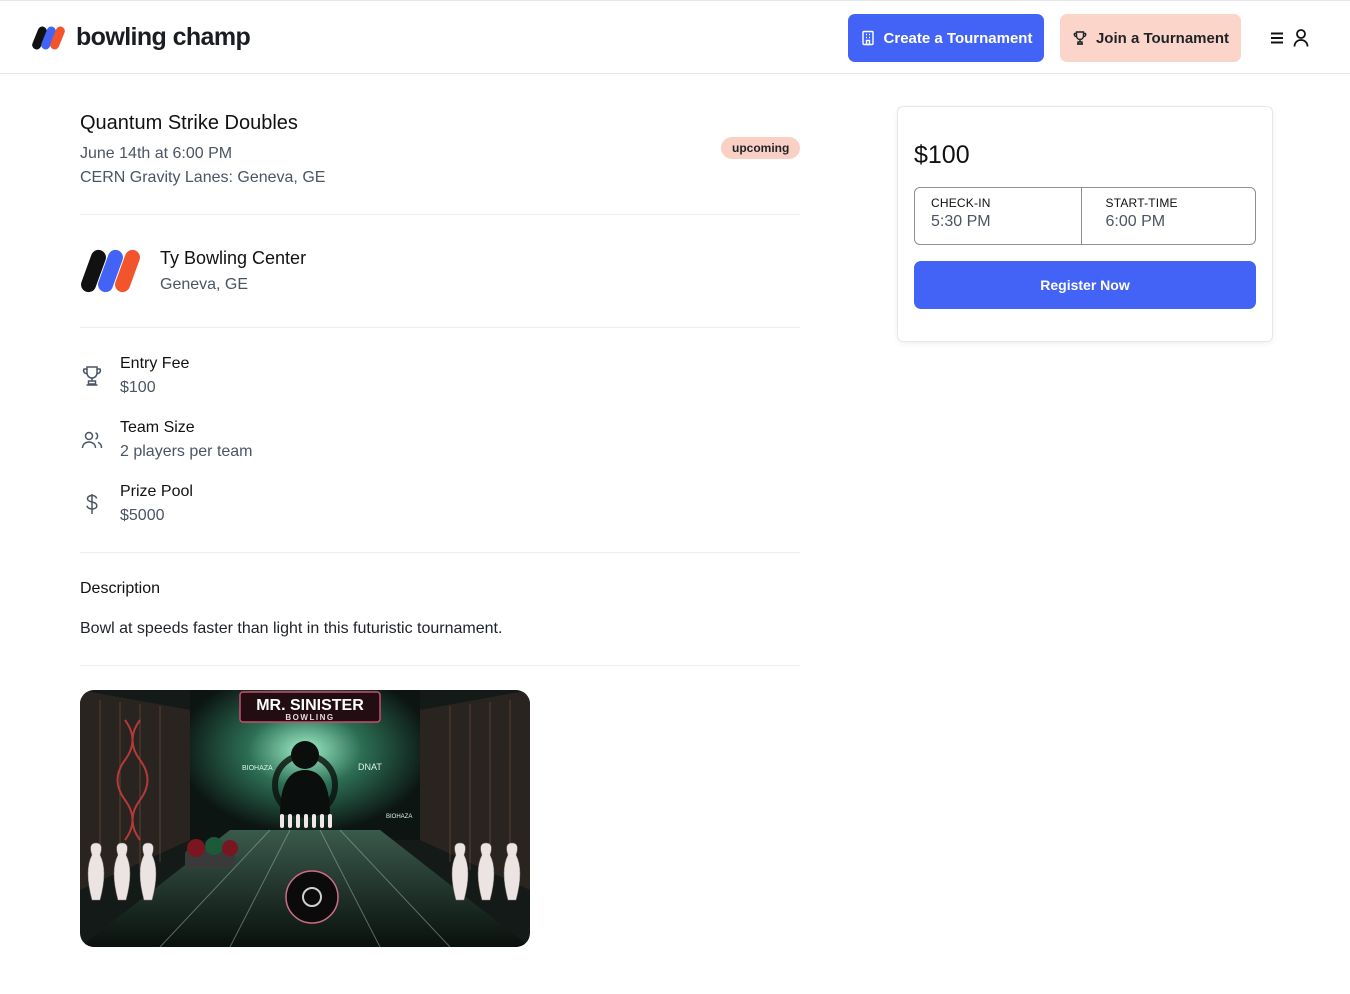 Image resolution: width=1350 pixels, height=994 pixels. What do you see at coordinates (399, 817) in the screenshot?
I see `poster-tag-bottom: BIOHAZA` at bounding box center [399, 817].